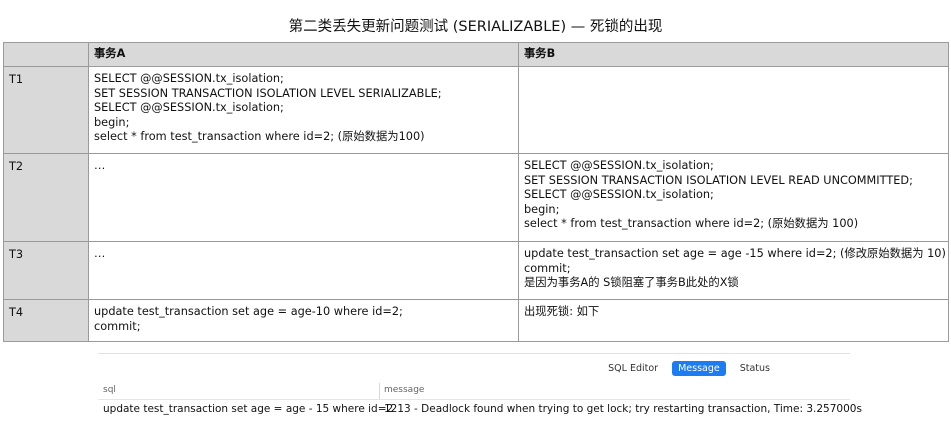  Describe the element at coordinates (733, 320) in the screenshot. I see `transaction-b-cell: 出现死锁: 如下` at that location.